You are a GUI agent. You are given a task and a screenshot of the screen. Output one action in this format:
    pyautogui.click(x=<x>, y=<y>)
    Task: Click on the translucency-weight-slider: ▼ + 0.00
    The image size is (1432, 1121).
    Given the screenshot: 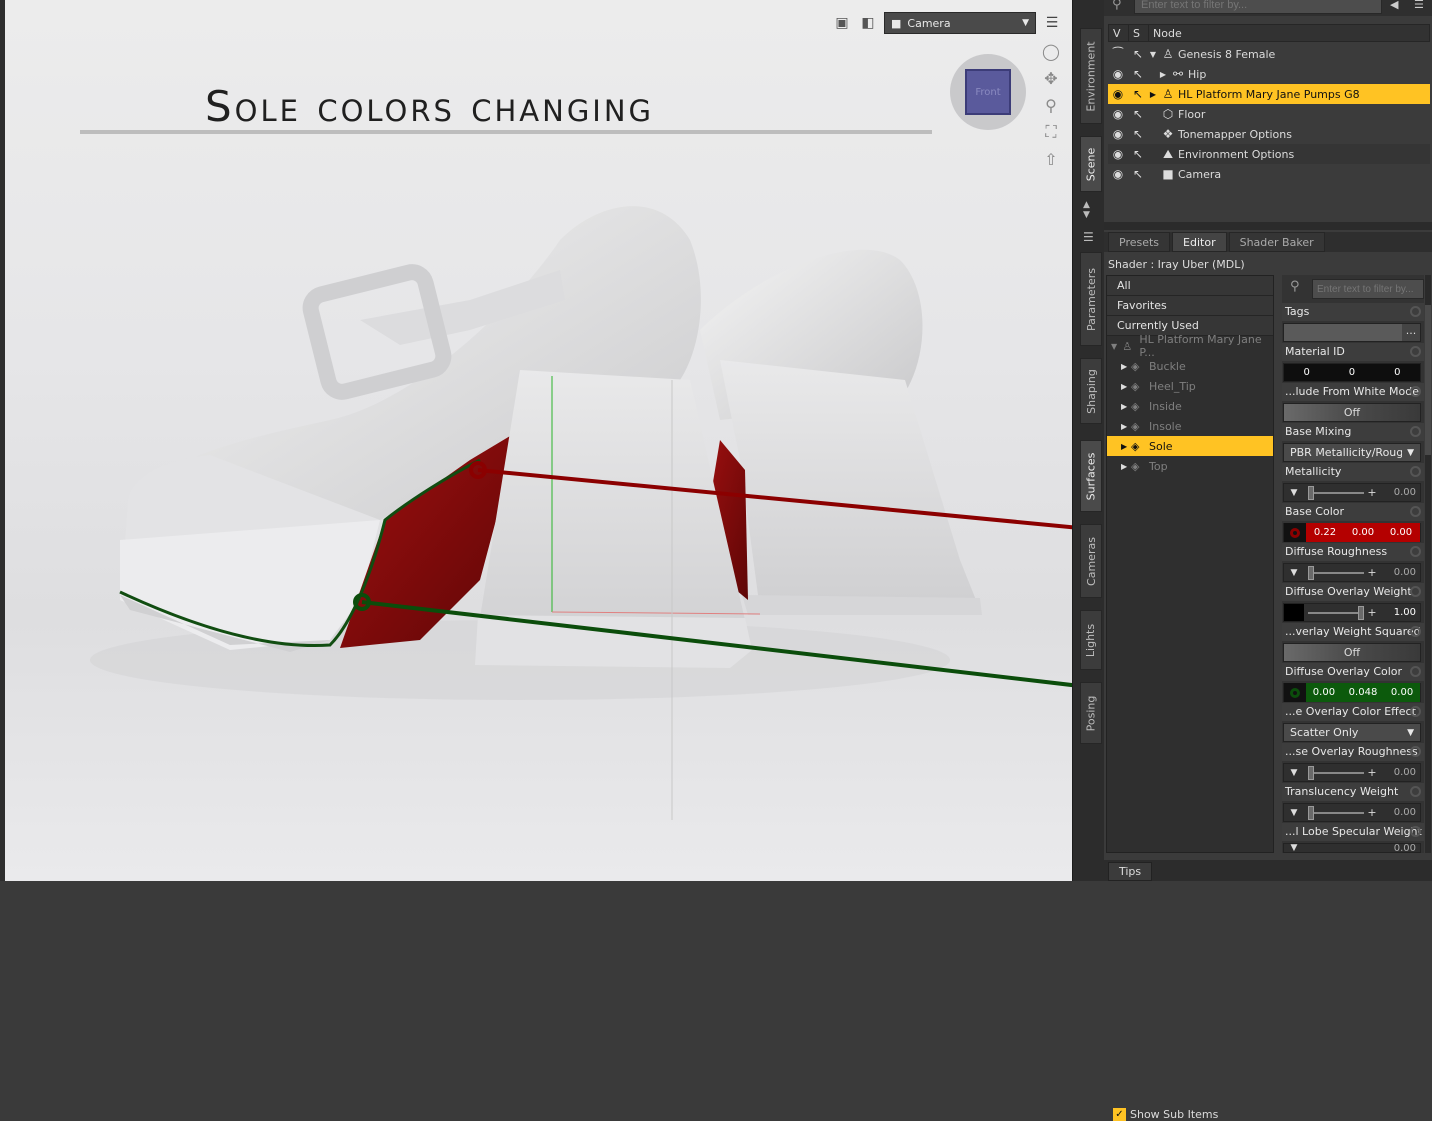 What is the action you would take?
    pyautogui.click(x=1352, y=812)
    